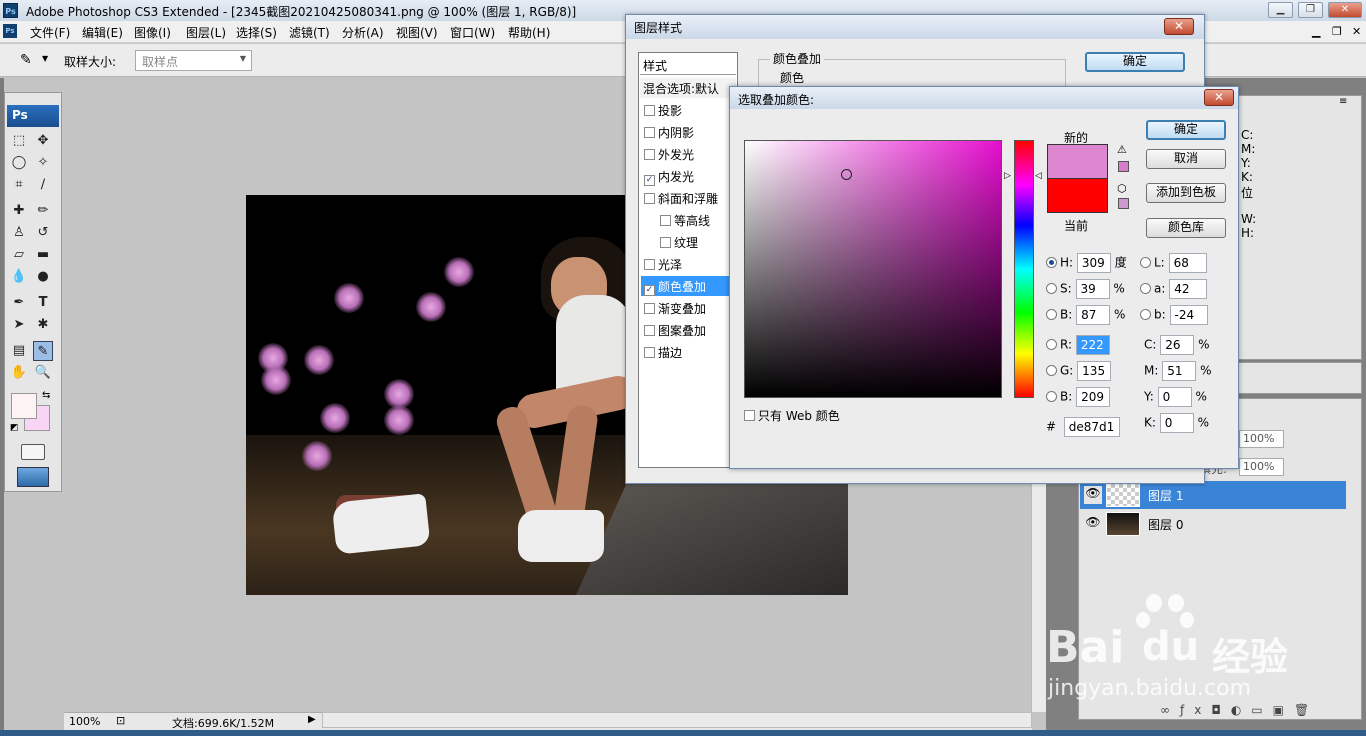  Describe the element at coordinates (1038, 176) in the screenshot. I see `hue-slider-right-arrow-icon: ◁` at that location.